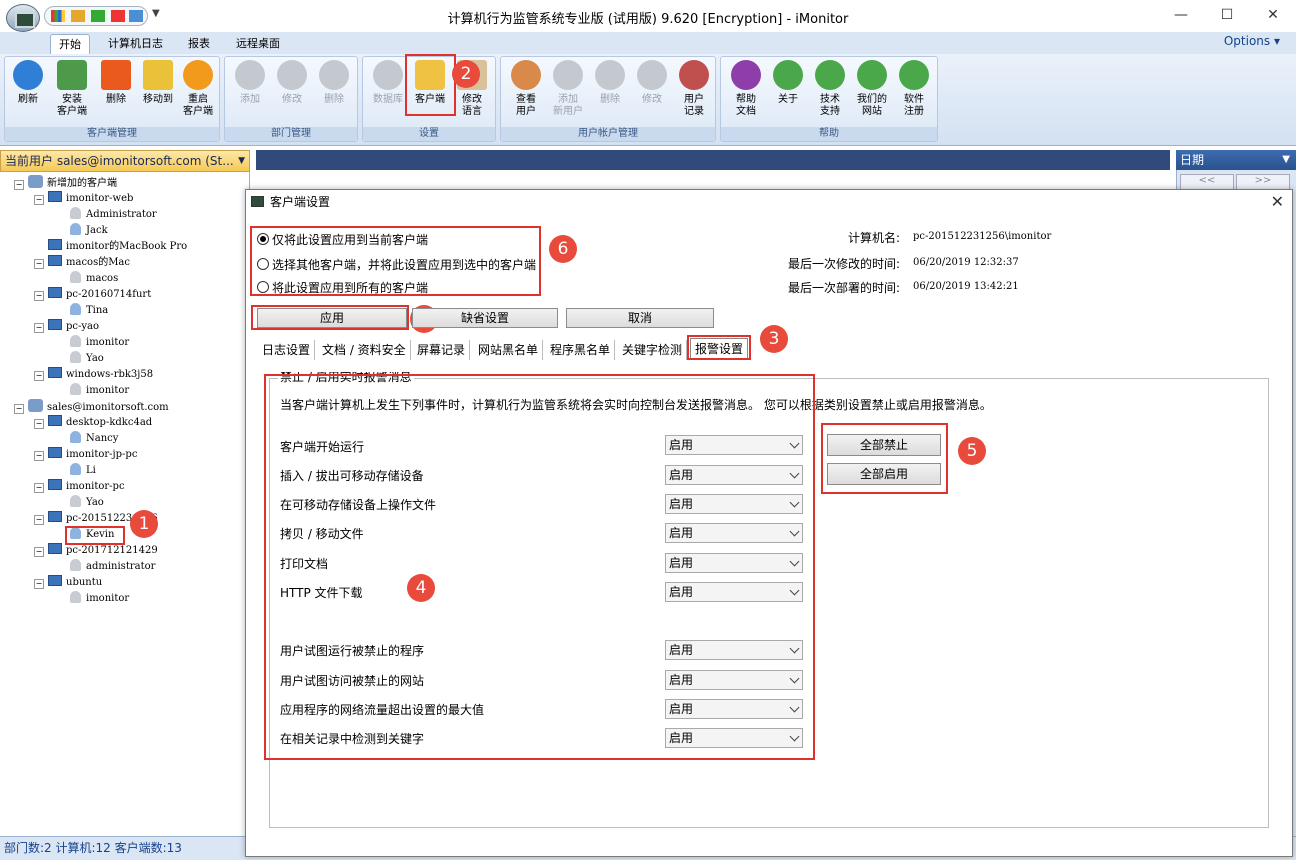 The height and width of the screenshot is (860, 1296). I want to click on tree-node: − macos的Mac, so click(82, 263).